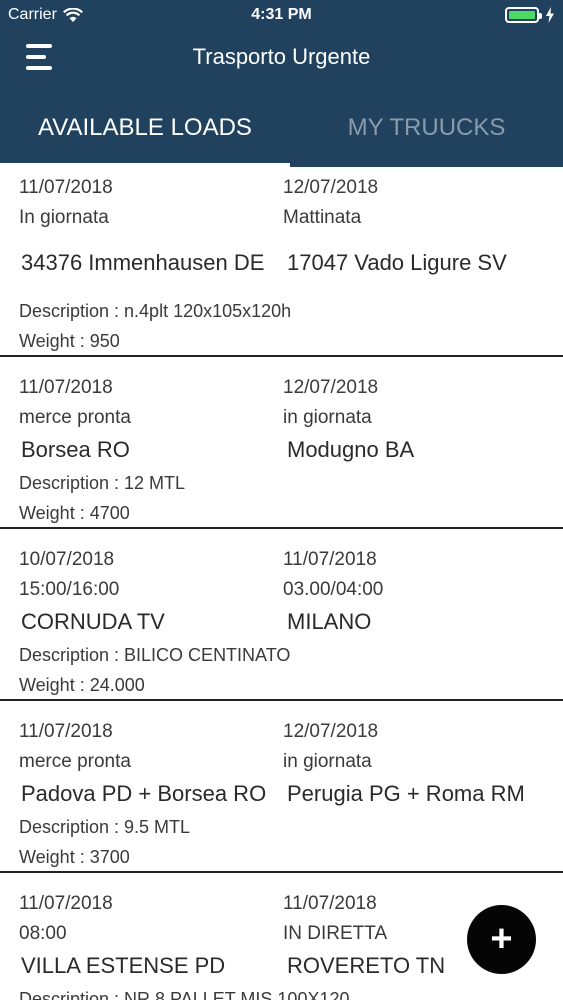 The image size is (563, 1000). What do you see at coordinates (64, 217) in the screenshot?
I see `pickup-time: In giornata` at bounding box center [64, 217].